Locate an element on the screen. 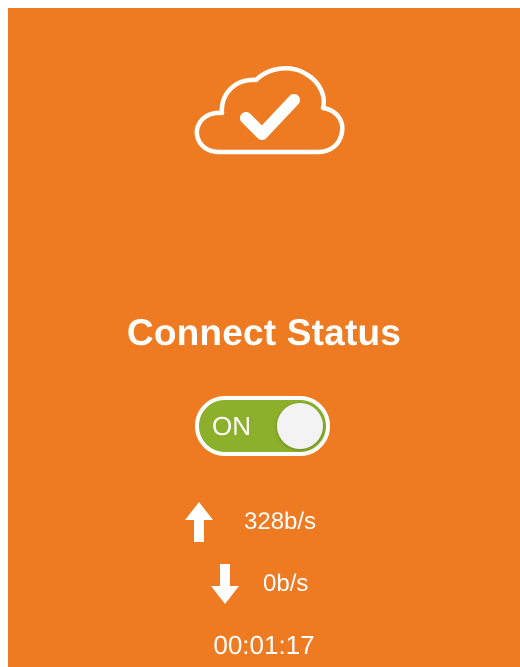  upload-speed: 328b/s is located at coordinates (280, 521).